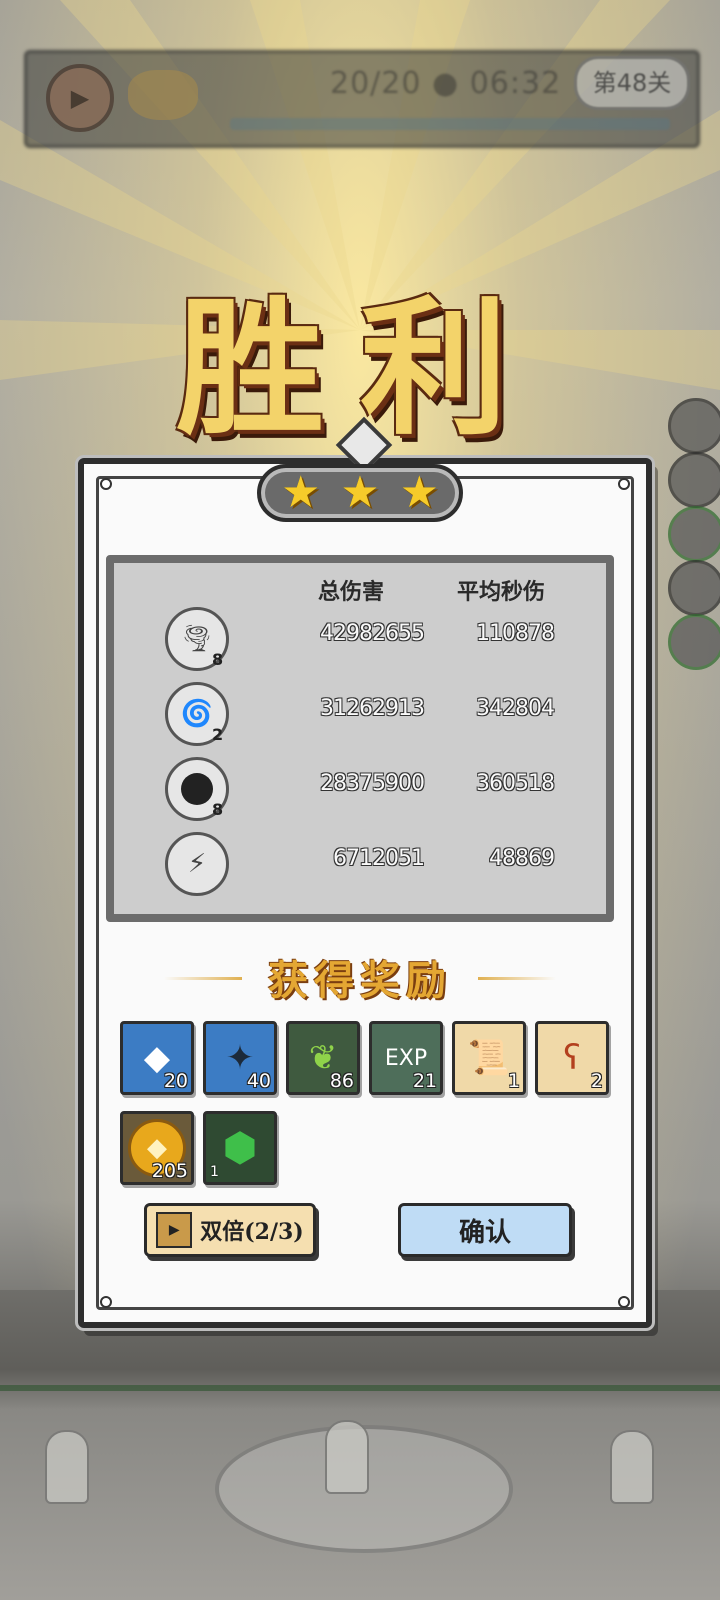 The image size is (720, 1600). Describe the element at coordinates (450, 124) in the screenshot. I see `progress-bar` at that location.